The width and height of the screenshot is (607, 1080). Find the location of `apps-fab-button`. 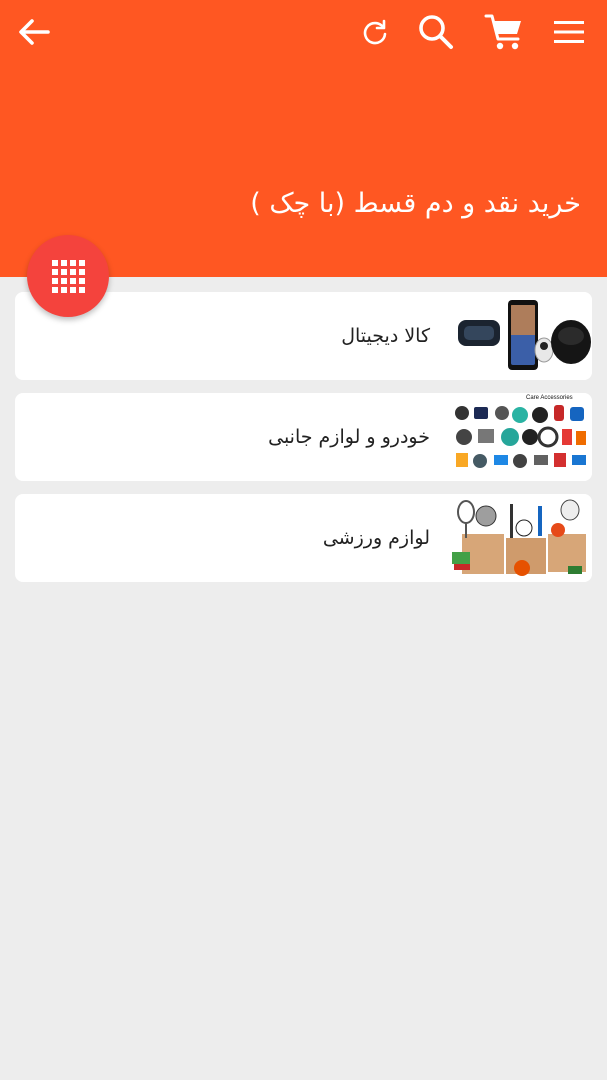

apps-fab-button is located at coordinates (68, 276).